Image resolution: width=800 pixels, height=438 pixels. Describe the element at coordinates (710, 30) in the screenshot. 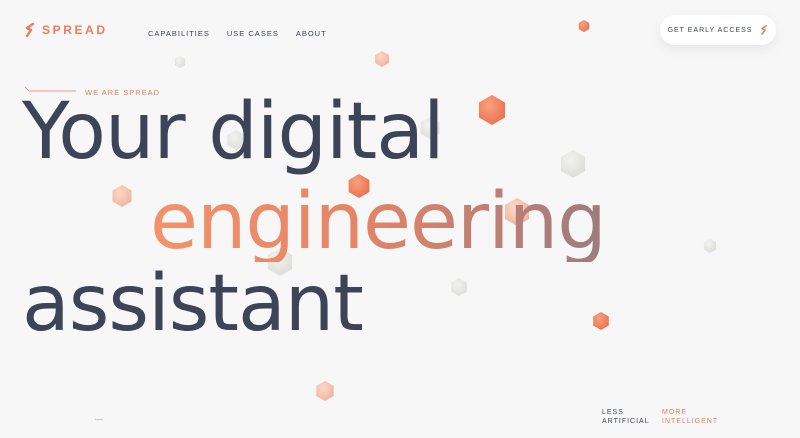

I see `cta-label: GET EARLY ACCESS` at that location.